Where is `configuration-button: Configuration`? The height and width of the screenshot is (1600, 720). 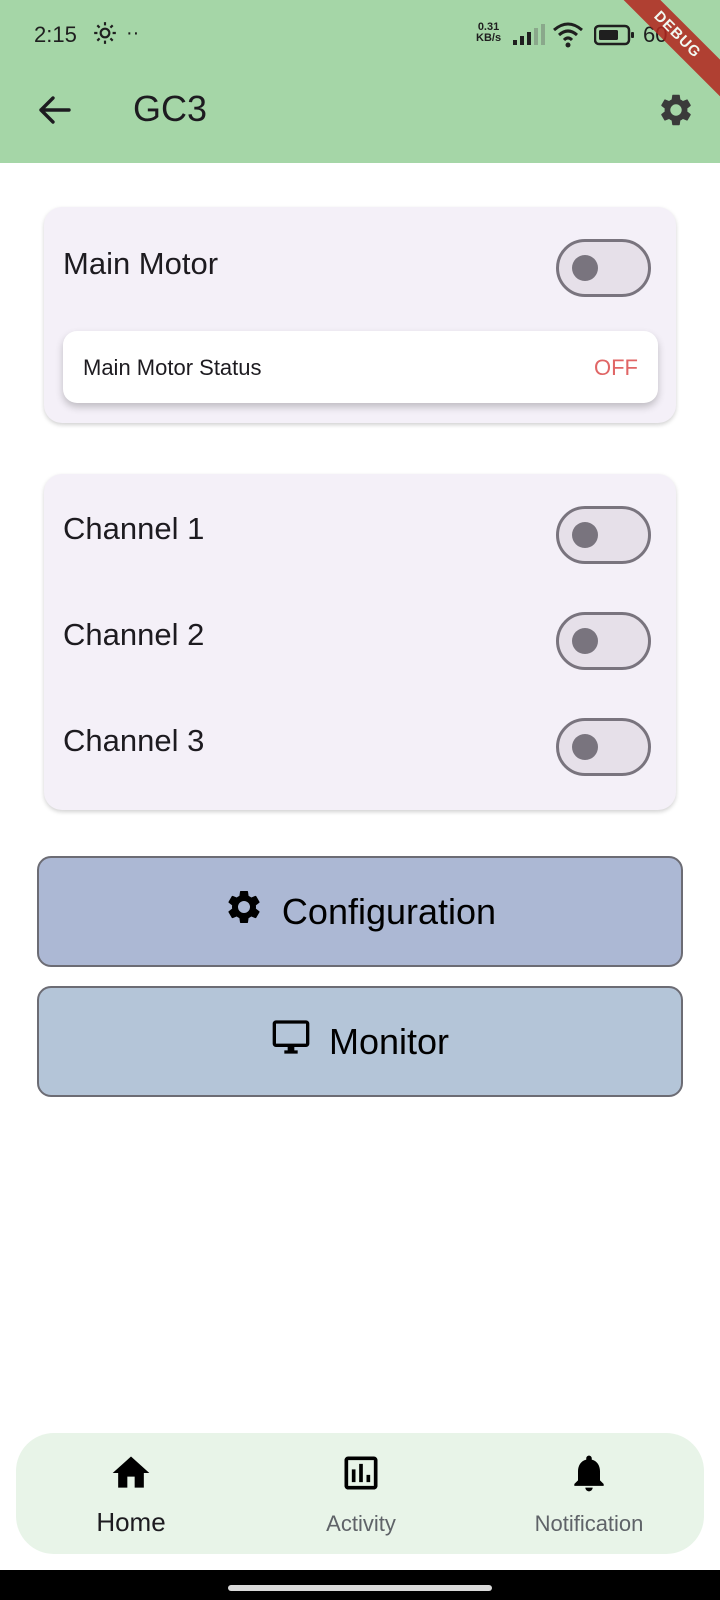 configuration-button: Configuration is located at coordinates (360, 911).